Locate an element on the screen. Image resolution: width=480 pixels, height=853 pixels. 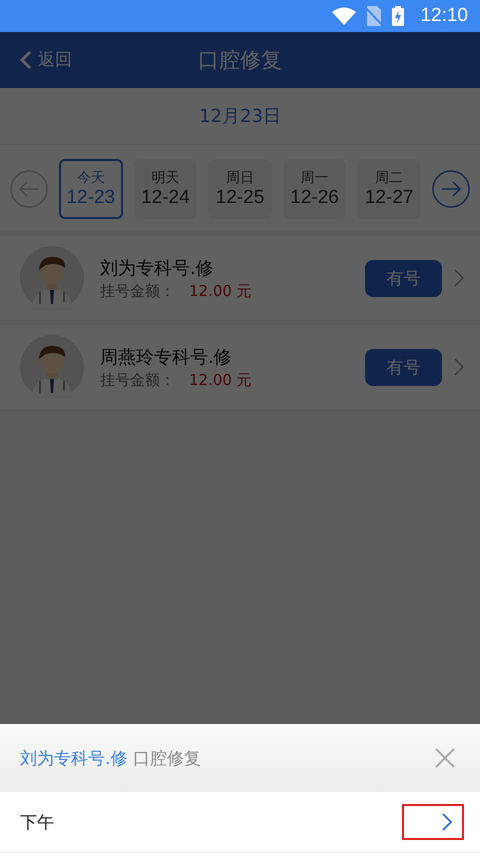
day-tab: 周一 12-26 is located at coordinates (314, 189).